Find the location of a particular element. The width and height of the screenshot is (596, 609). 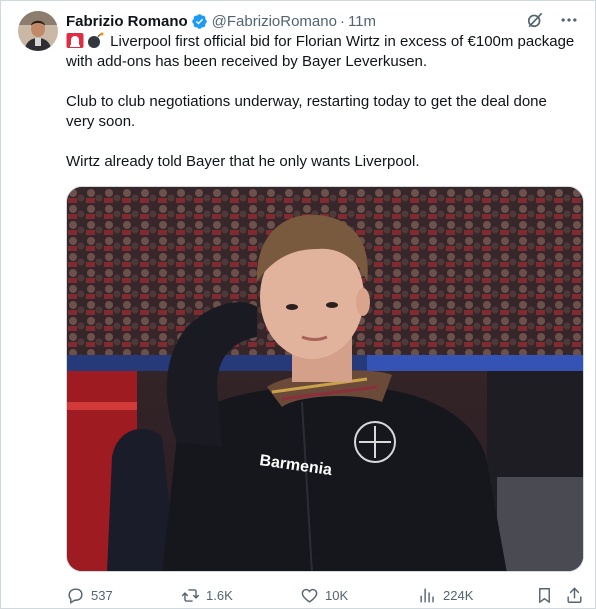

avatar is located at coordinates (38, 31).